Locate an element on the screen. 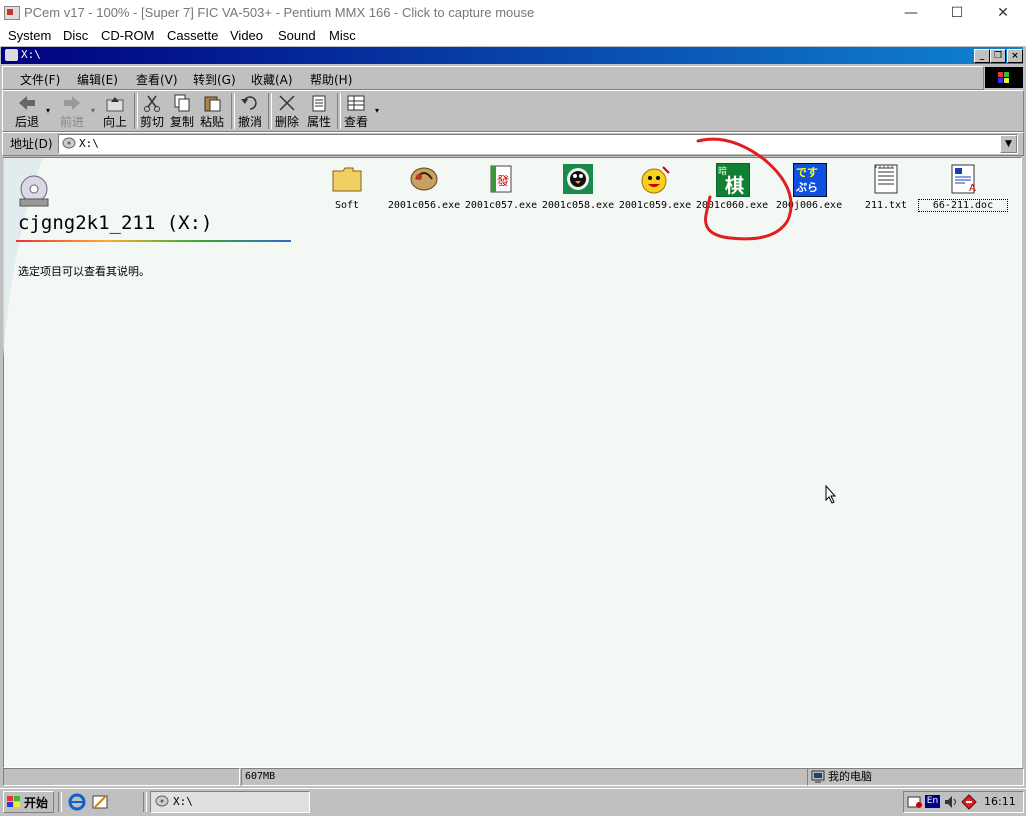  explorer-title: X:\ is located at coordinates (31, 54).